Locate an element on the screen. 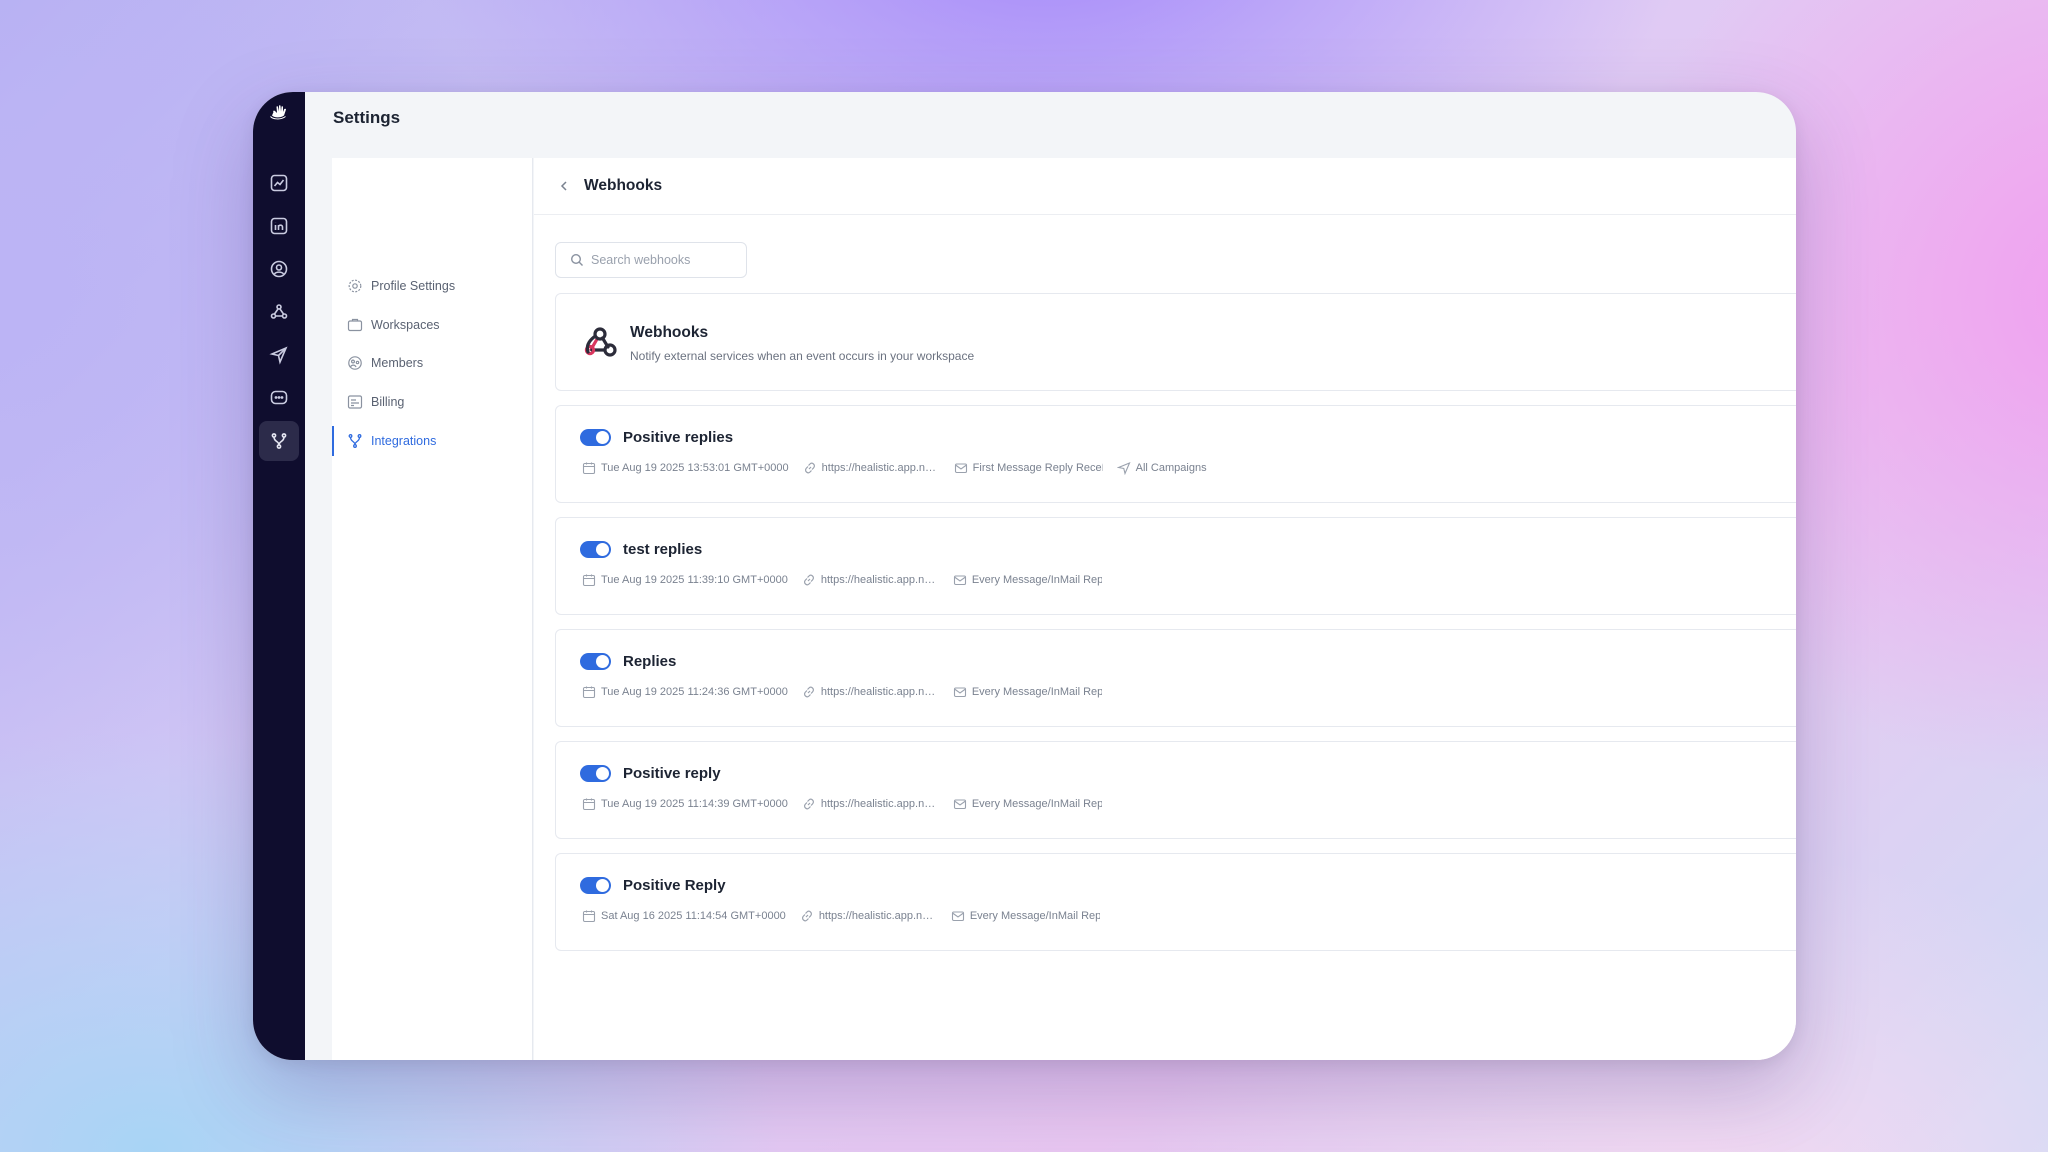 The height and width of the screenshot is (1152, 2048). nav-item-integrations: Integrations is located at coordinates (432, 441).